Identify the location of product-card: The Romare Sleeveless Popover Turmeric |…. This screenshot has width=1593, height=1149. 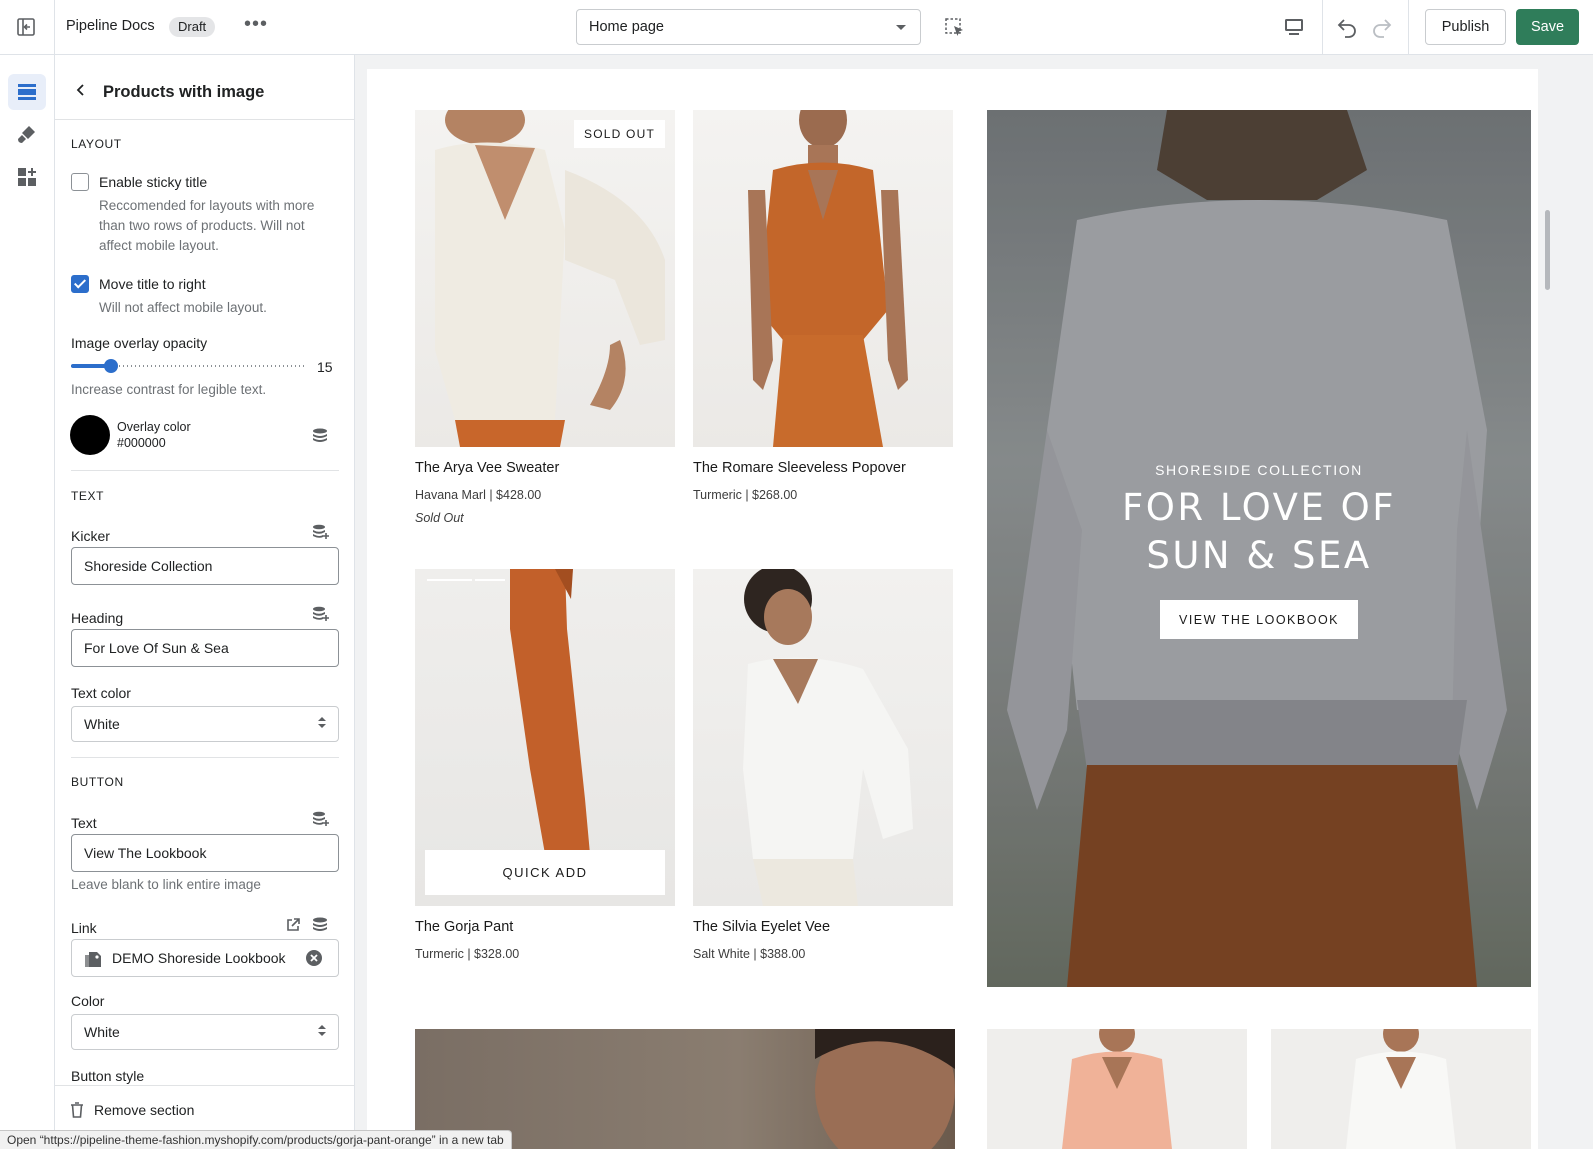
(824, 325).